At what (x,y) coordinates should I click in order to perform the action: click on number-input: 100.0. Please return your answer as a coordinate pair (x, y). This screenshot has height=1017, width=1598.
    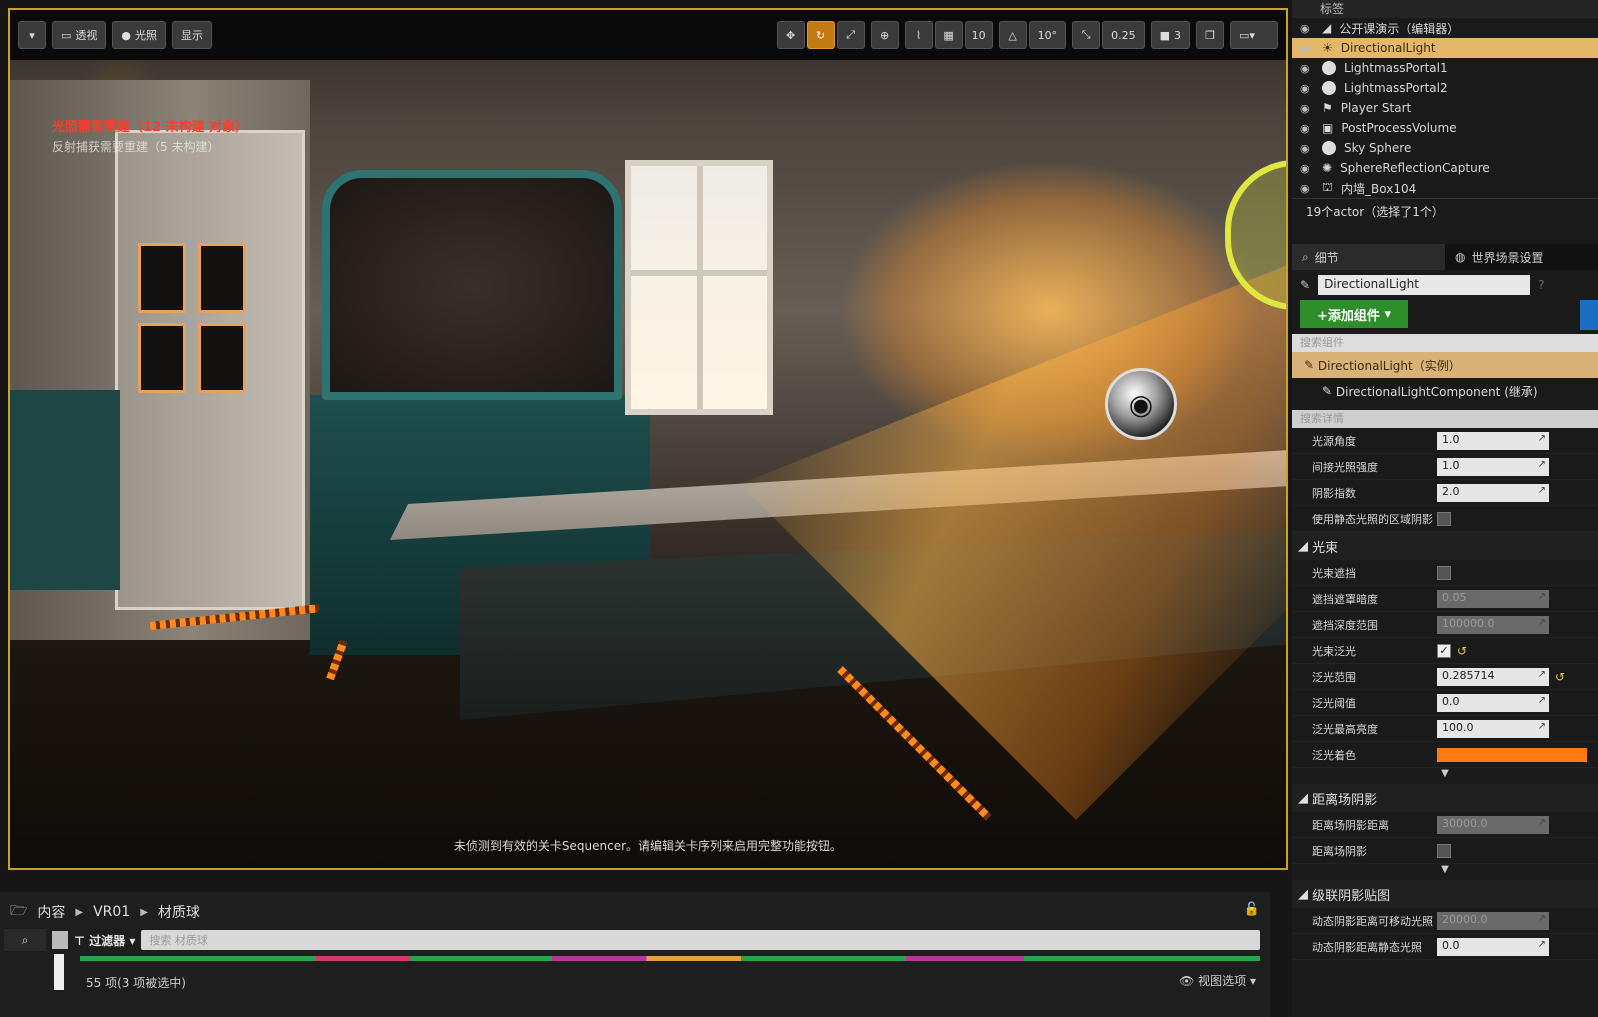
    Looking at the image, I should click on (1493, 728).